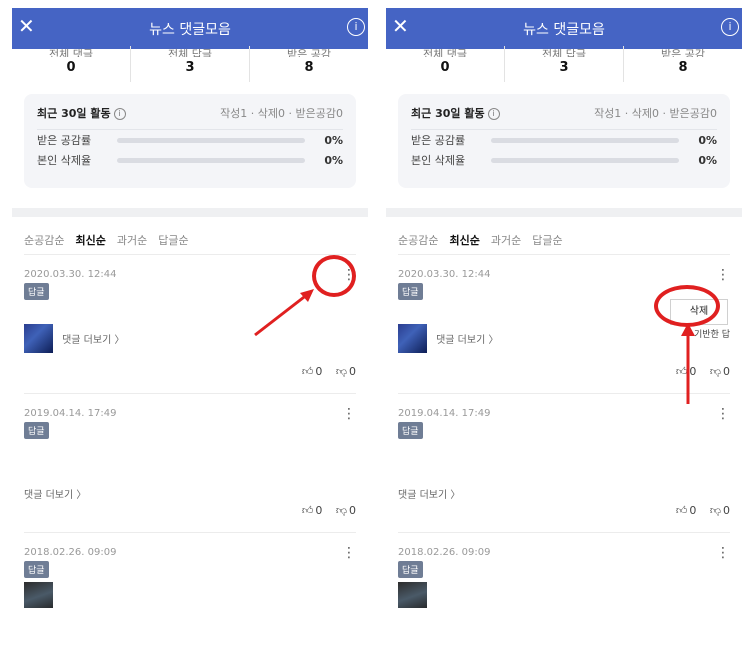 Image resolution: width=755 pixels, height=648 pixels. Describe the element at coordinates (687, 306) in the screenshot. I see `highlight-ring-delete` at that location.